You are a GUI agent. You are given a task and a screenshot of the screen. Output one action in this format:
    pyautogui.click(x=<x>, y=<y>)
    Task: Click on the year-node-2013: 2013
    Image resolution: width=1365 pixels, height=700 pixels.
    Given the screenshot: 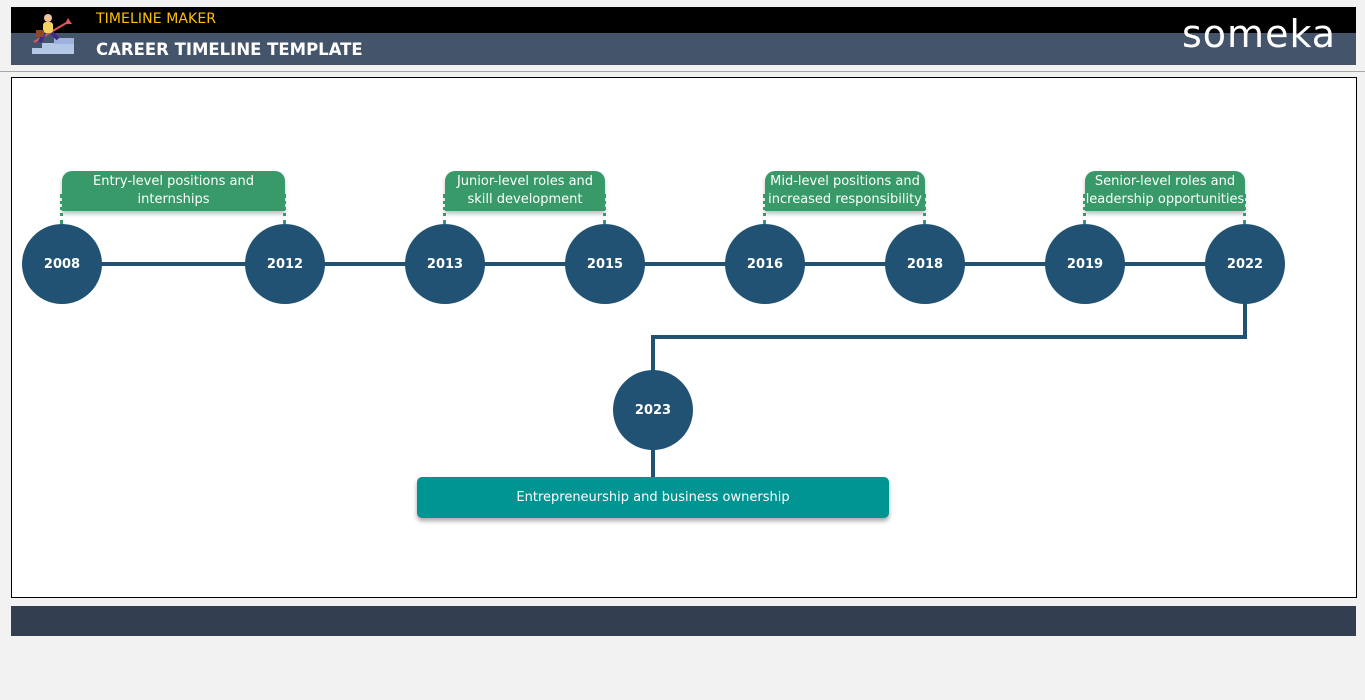 What is the action you would take?
    pyautogui.click(x=445, y=264)
    